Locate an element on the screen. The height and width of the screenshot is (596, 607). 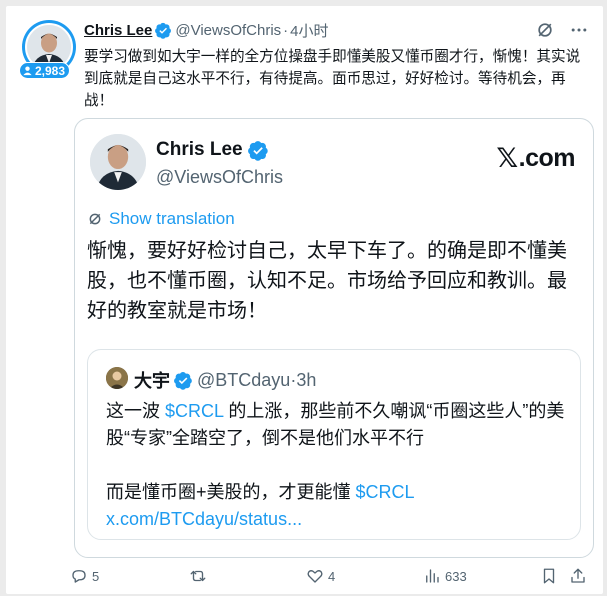
share-button is located at coordinates (578, 576).